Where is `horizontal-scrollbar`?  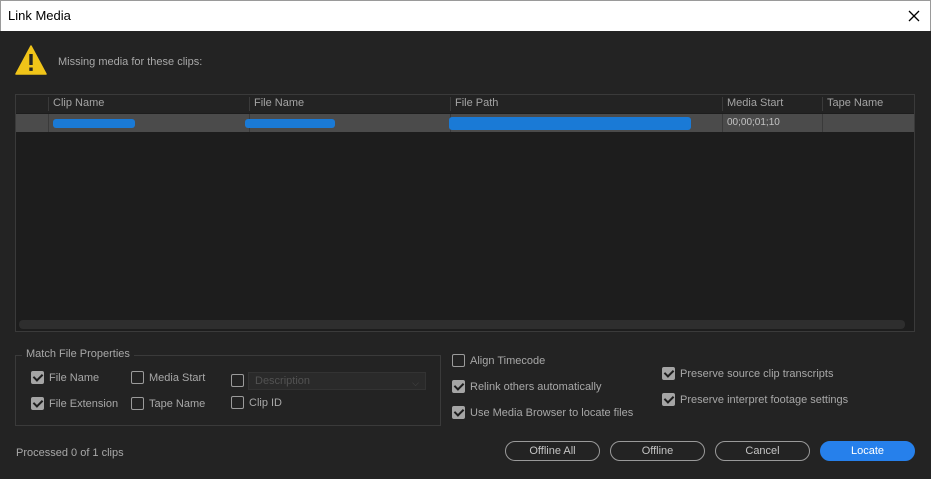 horizontal-scrollbar is located at coordinates (462, 324).